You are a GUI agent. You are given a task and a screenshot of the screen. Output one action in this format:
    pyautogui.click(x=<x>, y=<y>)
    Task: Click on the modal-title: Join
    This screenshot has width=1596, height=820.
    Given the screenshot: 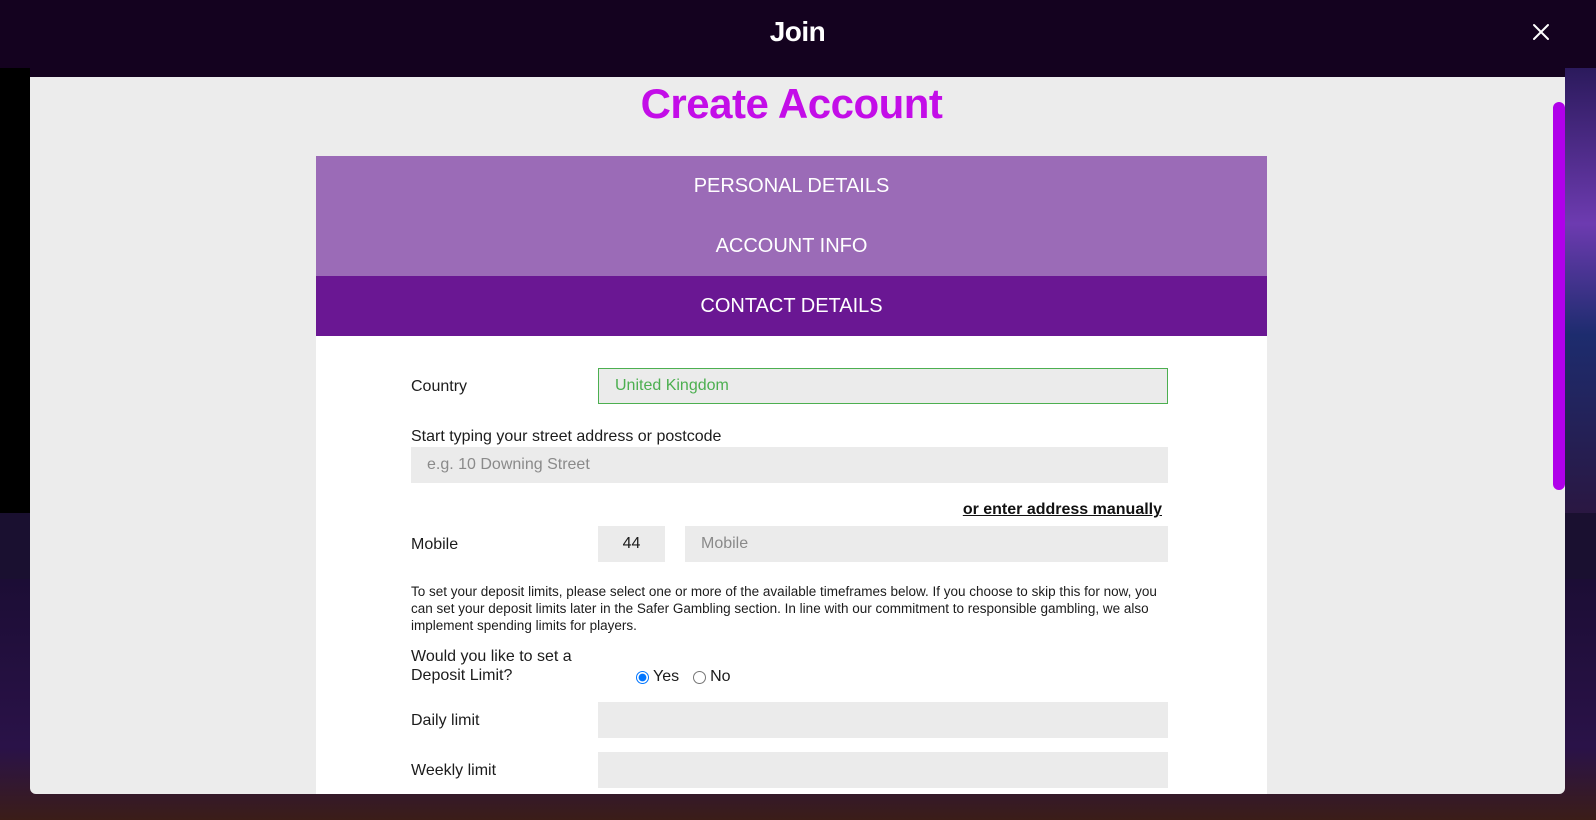 What is the action you would take?
    pyautogui.click(x=797, y=31)
    